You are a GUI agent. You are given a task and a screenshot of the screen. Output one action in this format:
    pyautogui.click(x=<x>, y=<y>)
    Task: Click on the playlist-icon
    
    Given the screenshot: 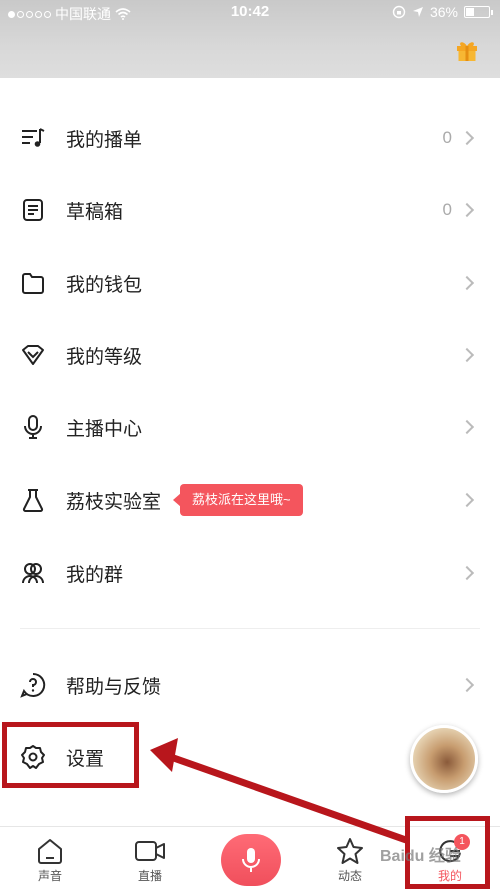 What is the action you would take?
    pyautogui.click(x=33, y=137)
    